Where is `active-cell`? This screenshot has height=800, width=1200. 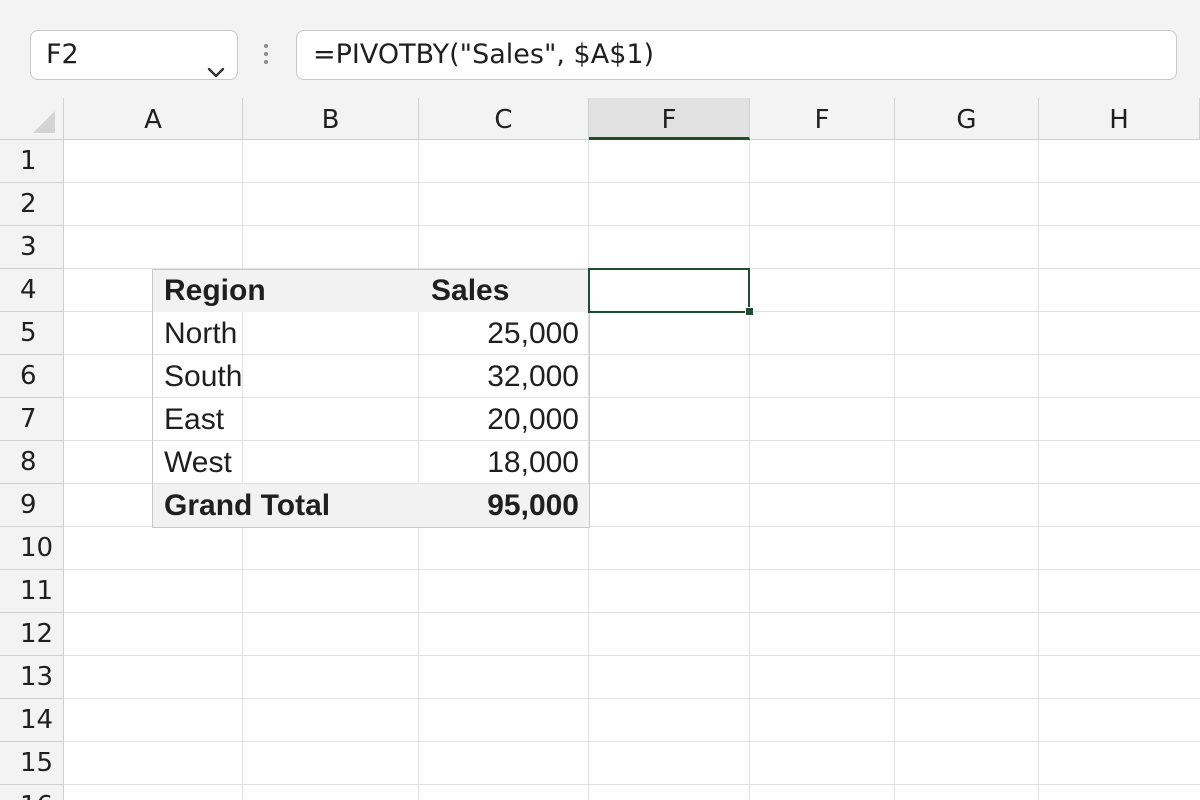 active-cell is located at coordinates (669, 290).